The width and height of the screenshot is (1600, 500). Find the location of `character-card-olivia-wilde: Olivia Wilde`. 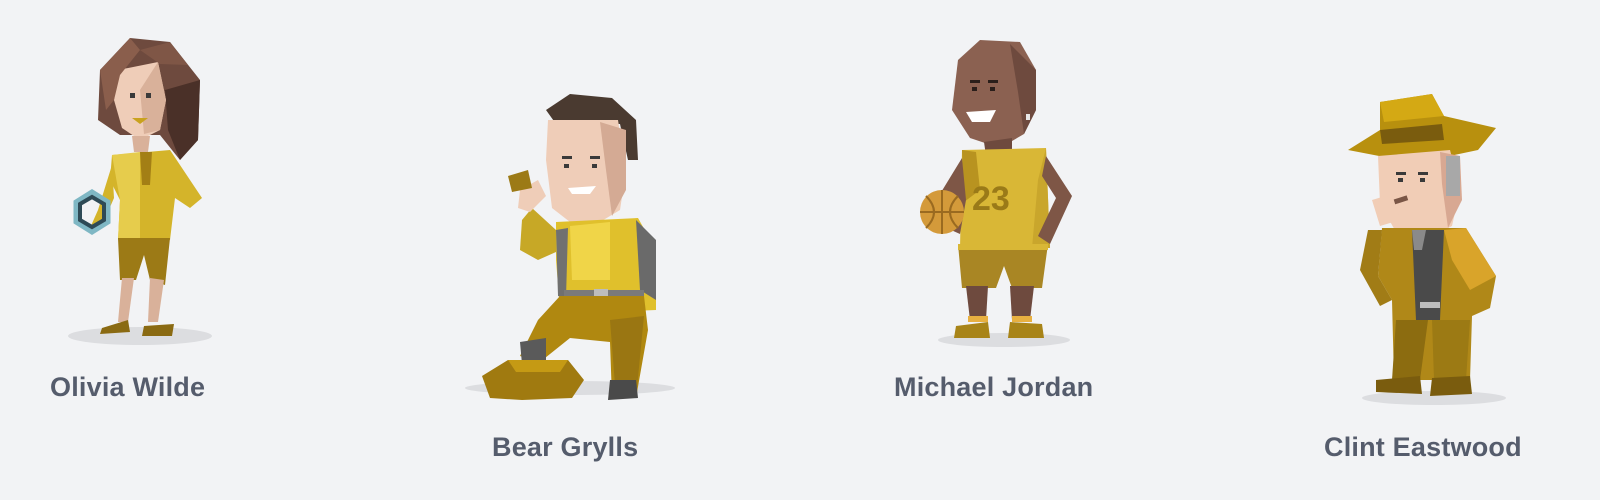

character-card-olivia-wilde: Olivia Wilde is located at coordinates (140, 225).